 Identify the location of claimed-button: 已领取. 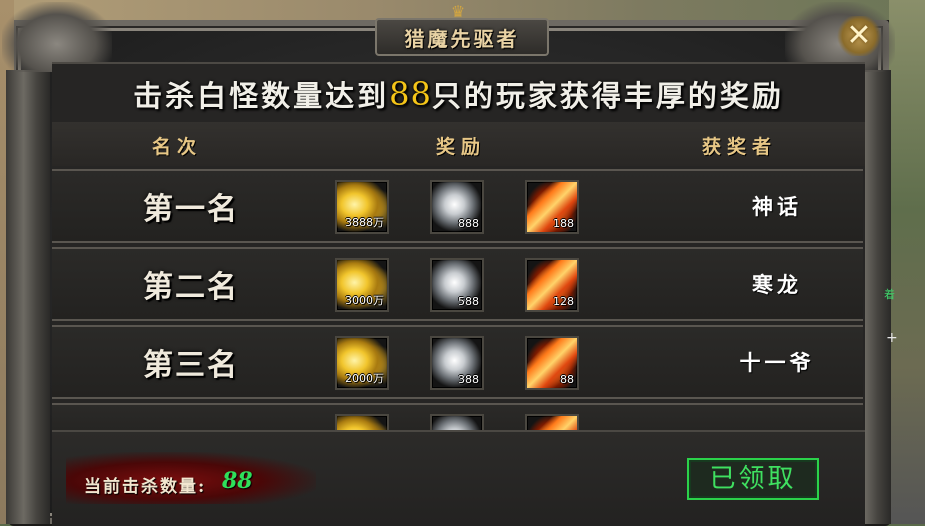
(753, 479).